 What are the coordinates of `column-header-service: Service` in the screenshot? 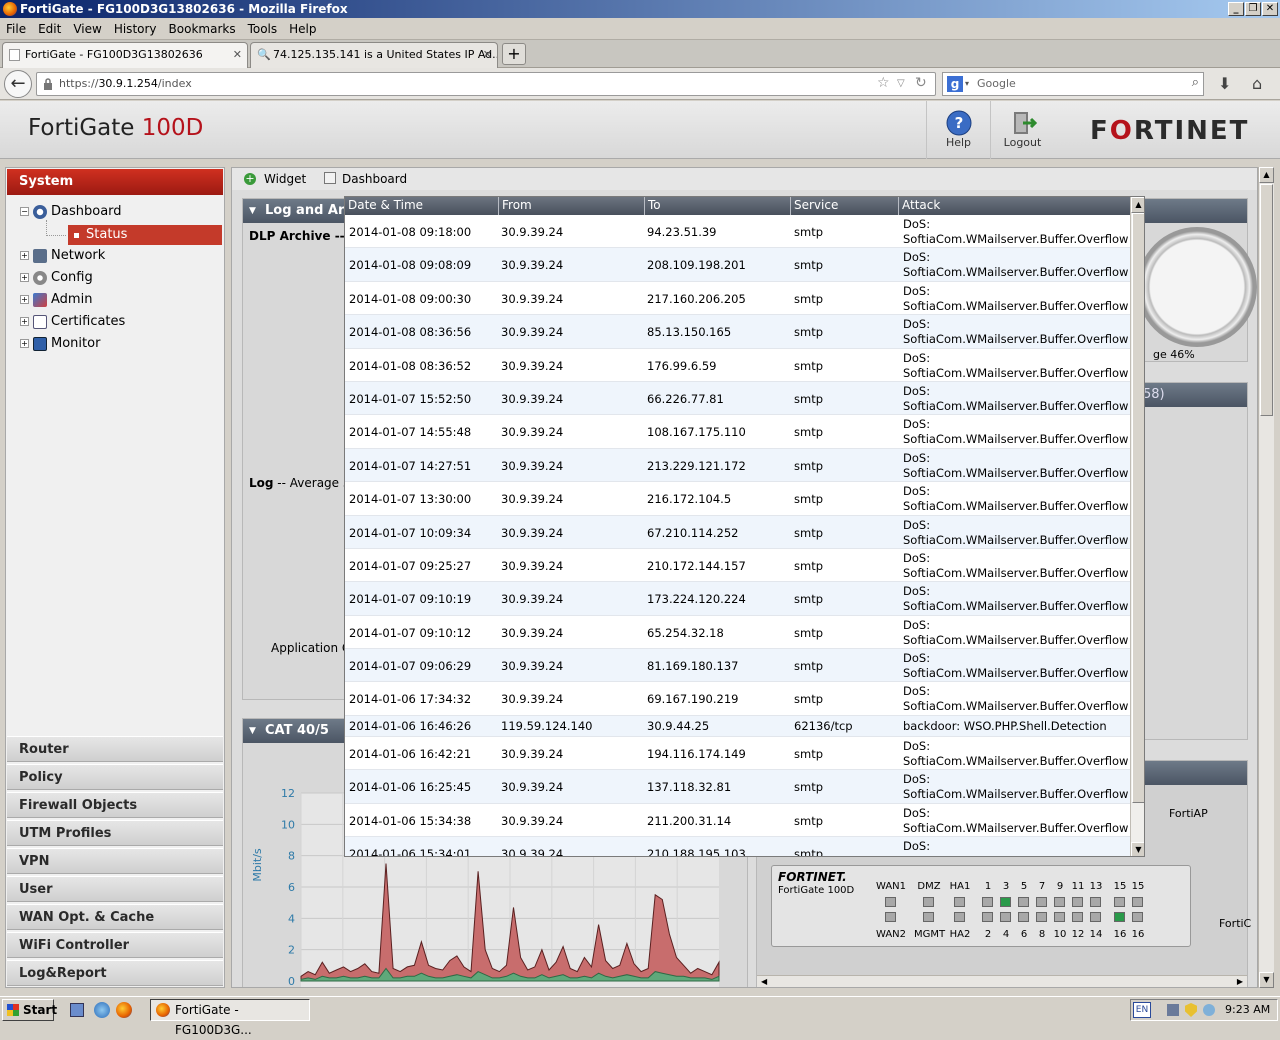 It's located at (845, 206).